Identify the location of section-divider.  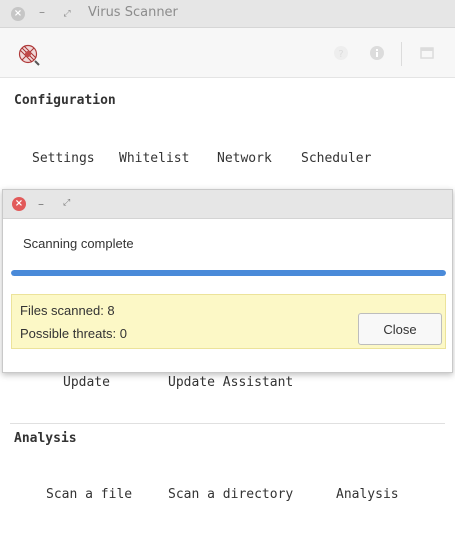
(227, 423).